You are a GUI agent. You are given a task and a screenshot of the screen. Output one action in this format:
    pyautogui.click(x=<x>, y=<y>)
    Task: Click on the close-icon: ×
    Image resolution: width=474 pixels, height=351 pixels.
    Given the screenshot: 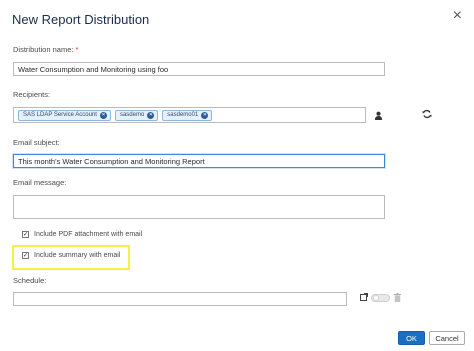 What is the action you would take?
    pyautogui.click(x=457, y=16)
    